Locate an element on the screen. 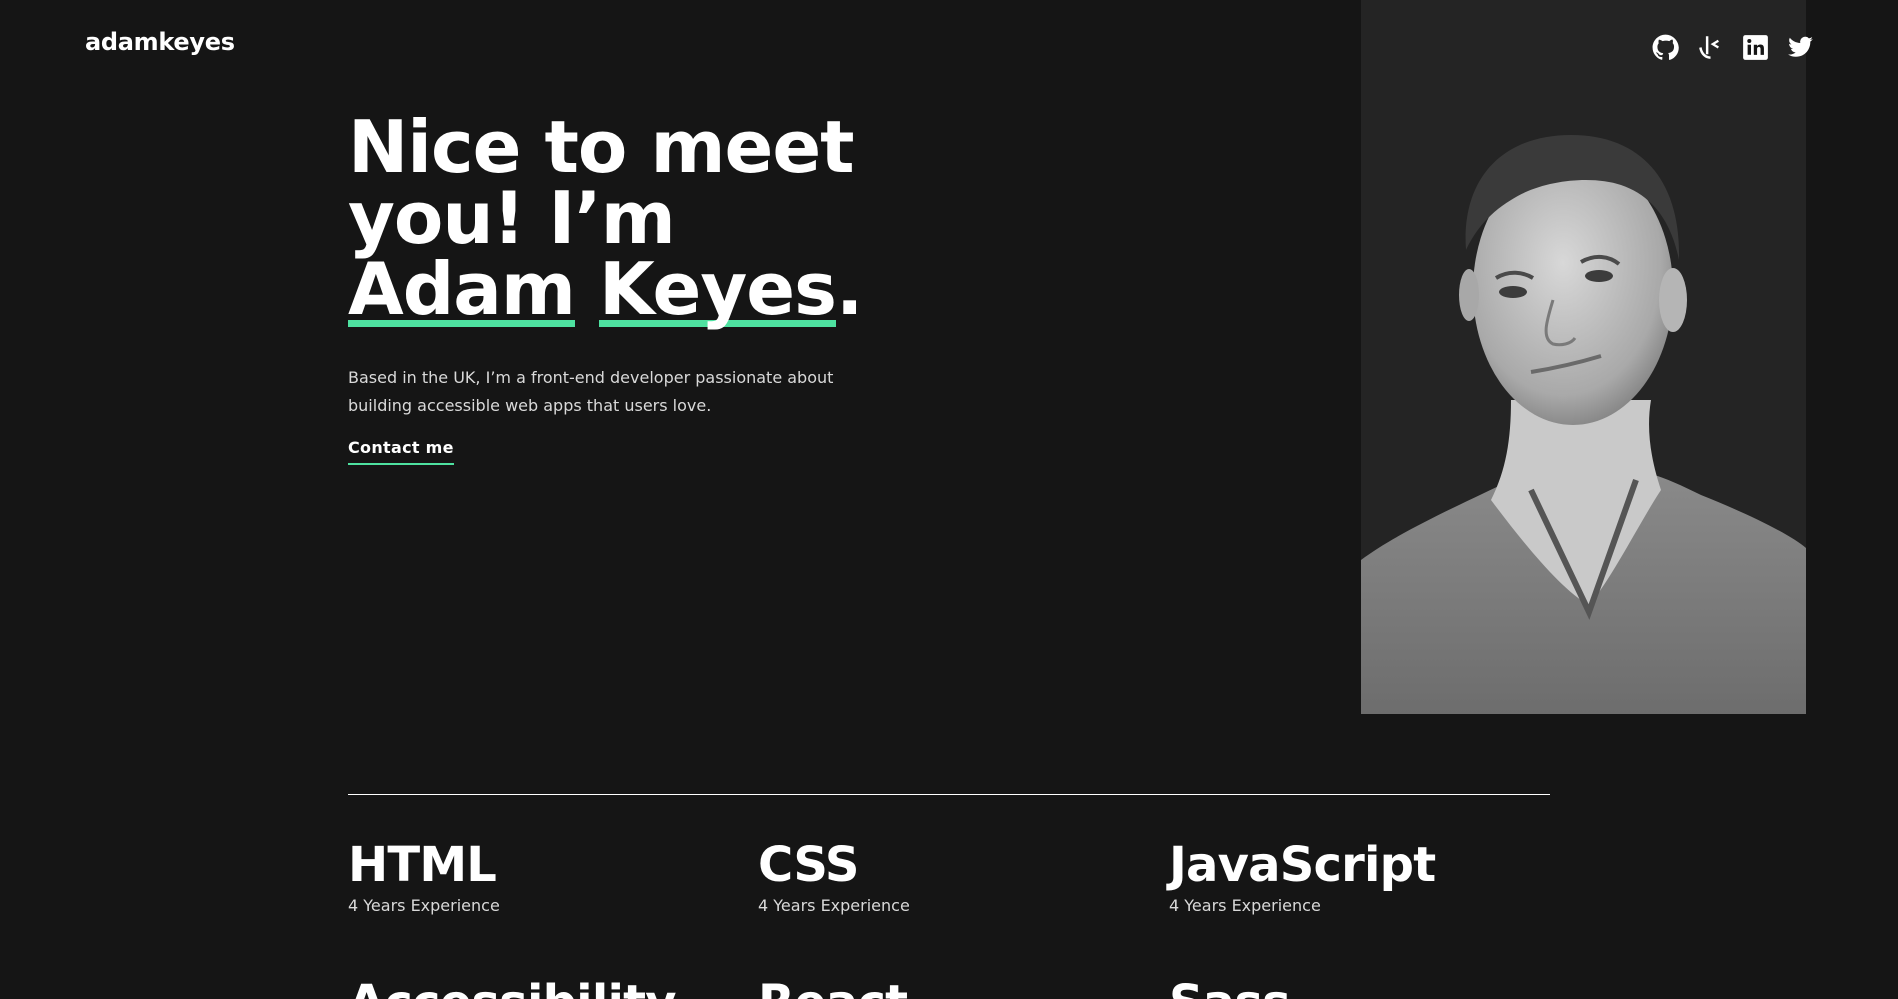 Image resolution: width=1898 pixels, height=999 pixels. linkedin-icon is located at coordinates (1755, 47).